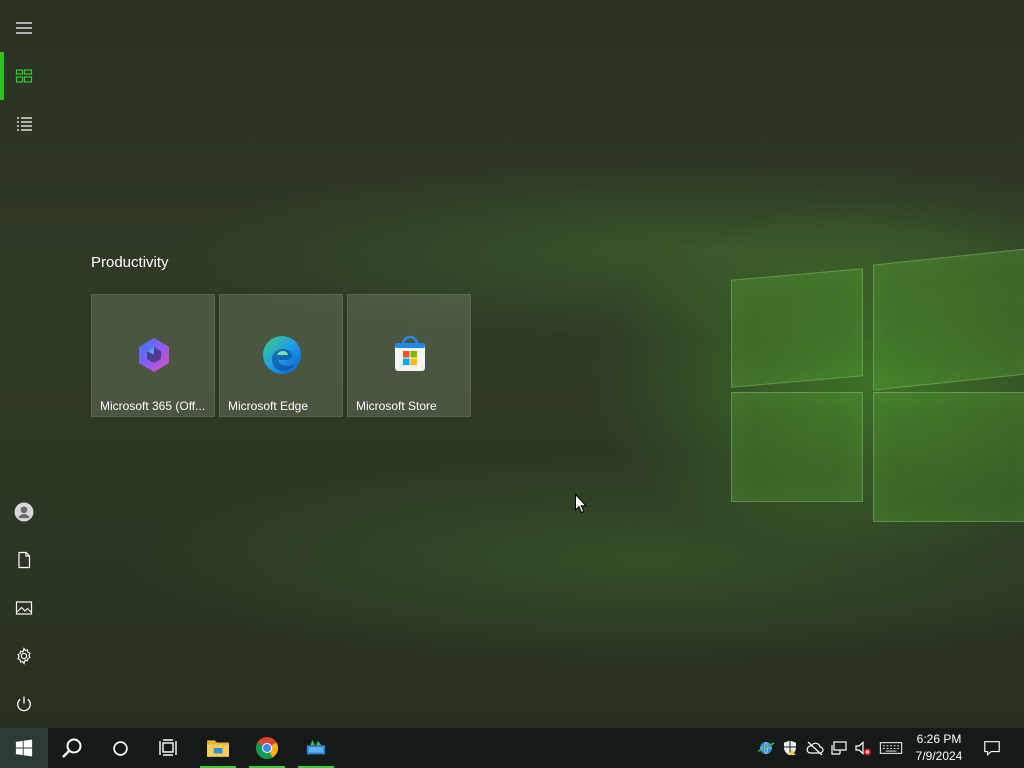  I want to click on pictures-button, so click(24, 608).